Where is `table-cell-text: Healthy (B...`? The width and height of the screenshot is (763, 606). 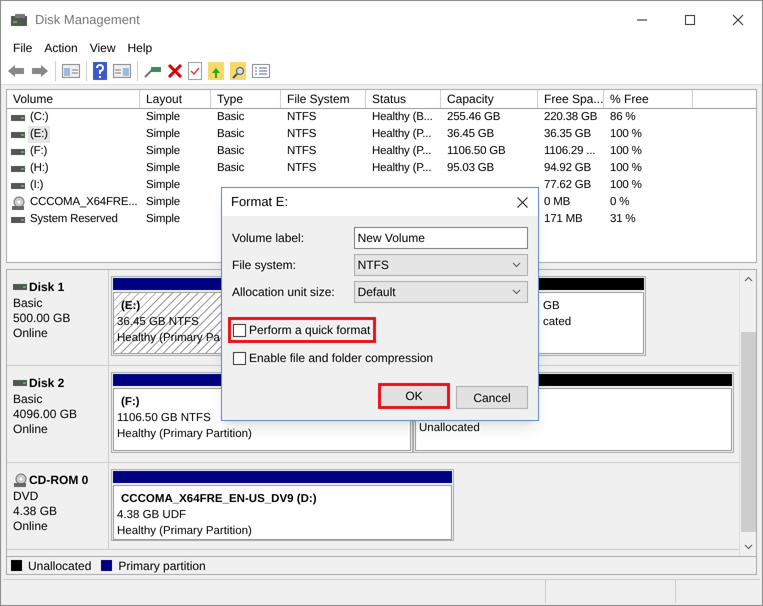 table-cell-text: Healthy (B... is located at coordinates (402, 117).